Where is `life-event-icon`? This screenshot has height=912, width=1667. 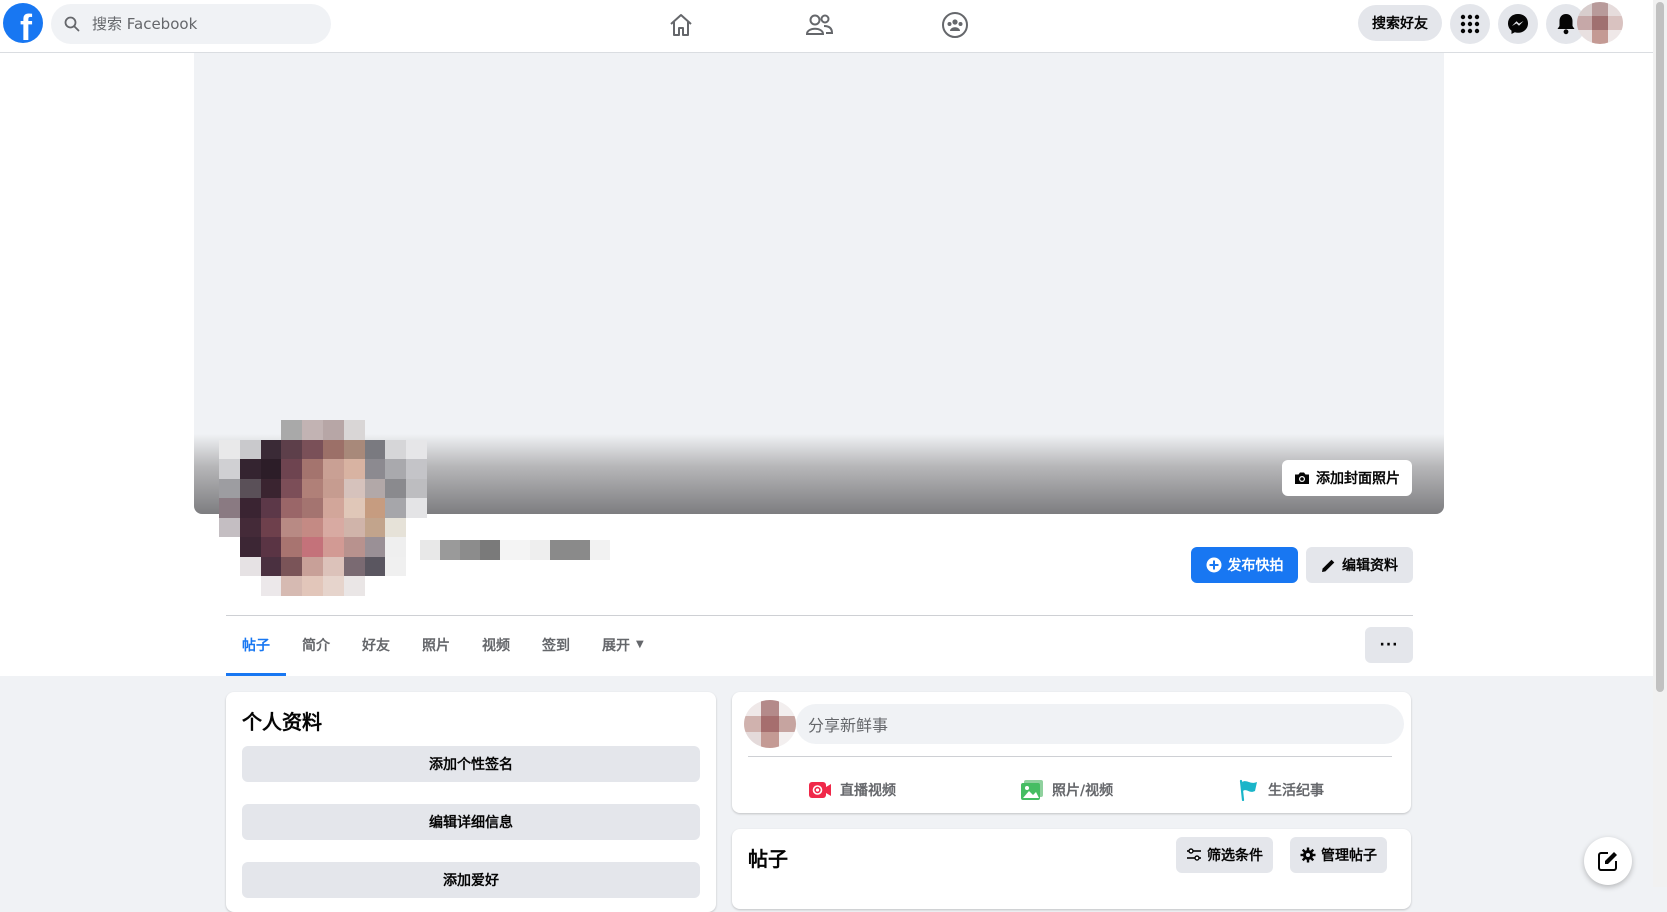 life-event-icon is located at coordinates (1248, 790).